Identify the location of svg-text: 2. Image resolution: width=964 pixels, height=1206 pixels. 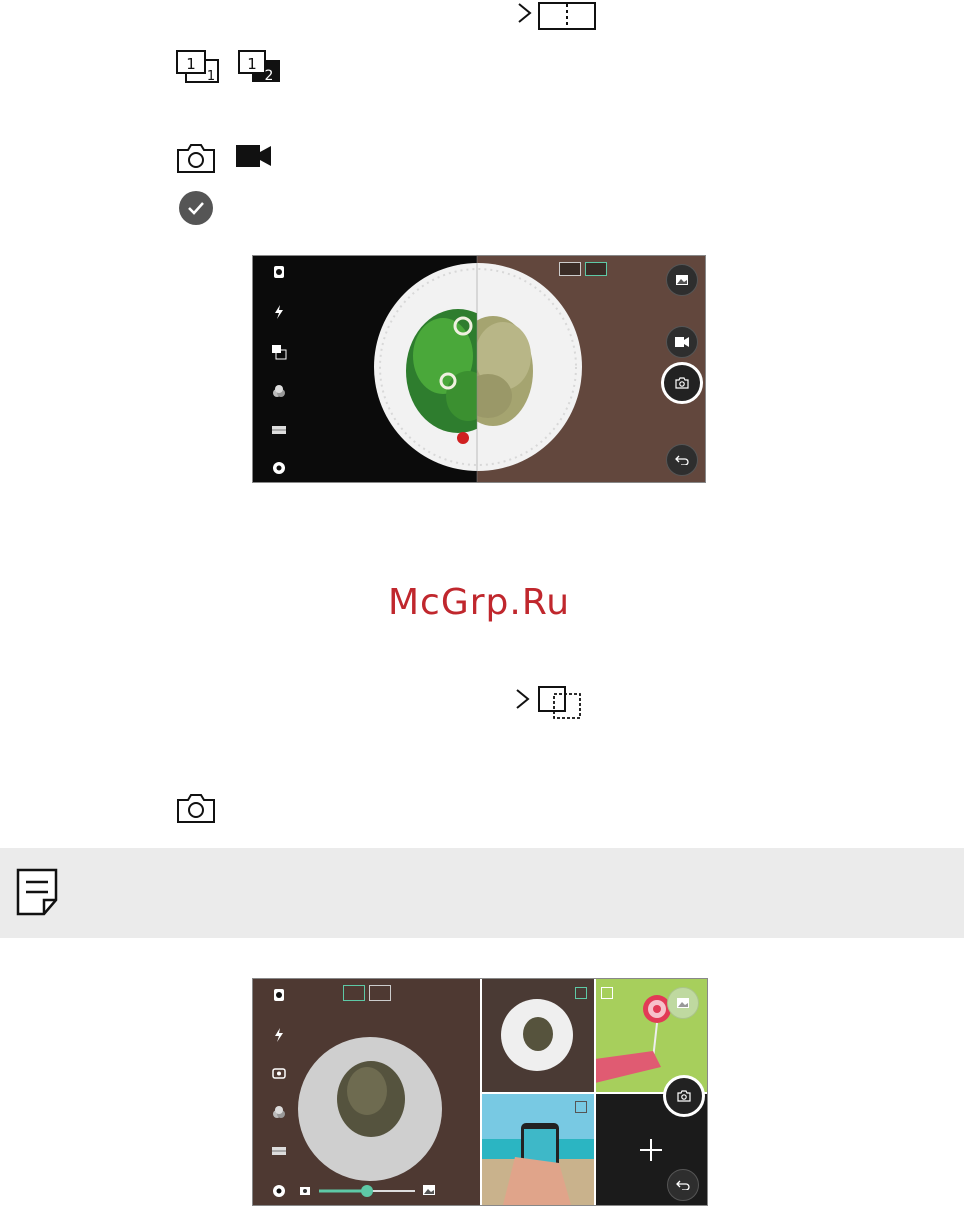
(269, 76).